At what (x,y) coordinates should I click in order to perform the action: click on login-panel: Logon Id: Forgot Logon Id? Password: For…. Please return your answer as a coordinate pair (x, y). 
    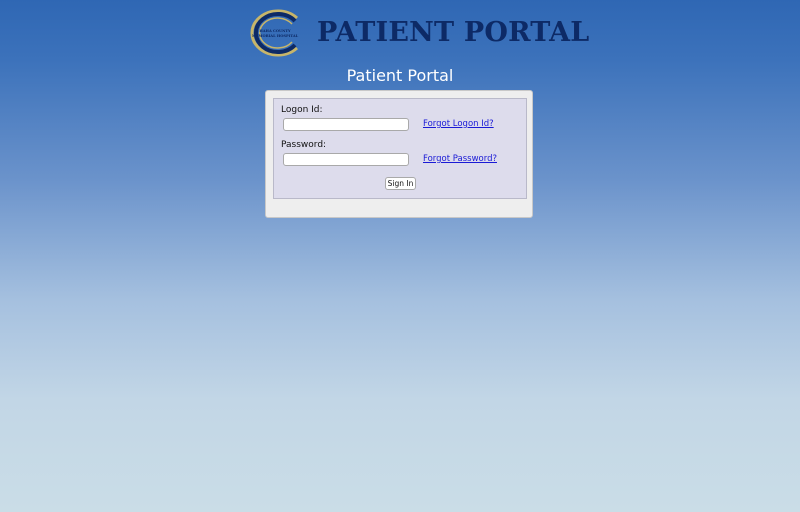
    Looking at the image, I should click on (399, 154).